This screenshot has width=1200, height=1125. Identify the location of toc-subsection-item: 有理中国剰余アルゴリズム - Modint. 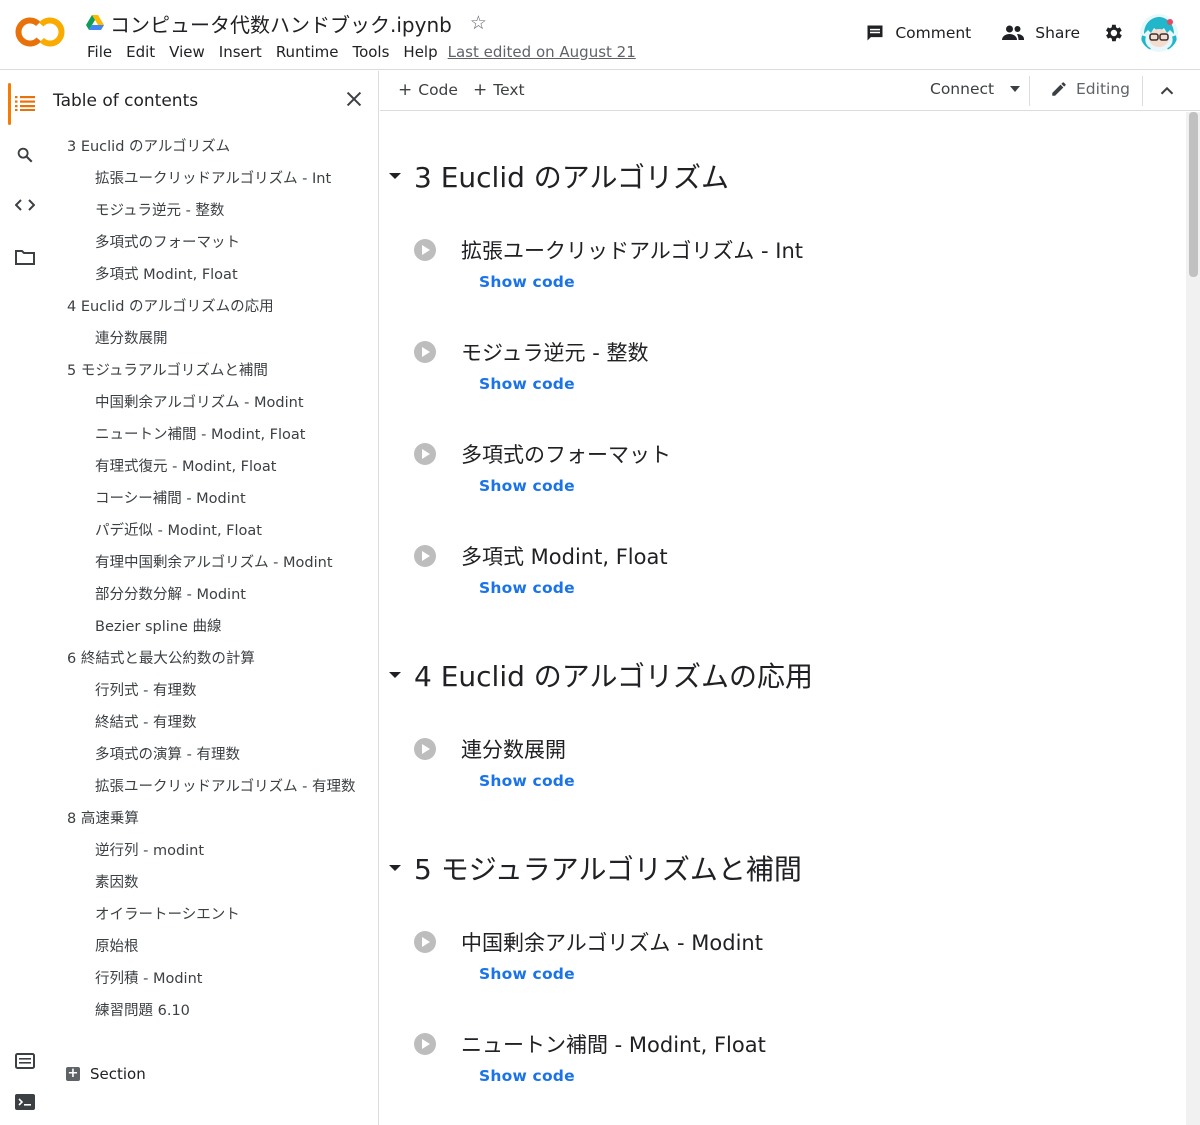
(208, 563).